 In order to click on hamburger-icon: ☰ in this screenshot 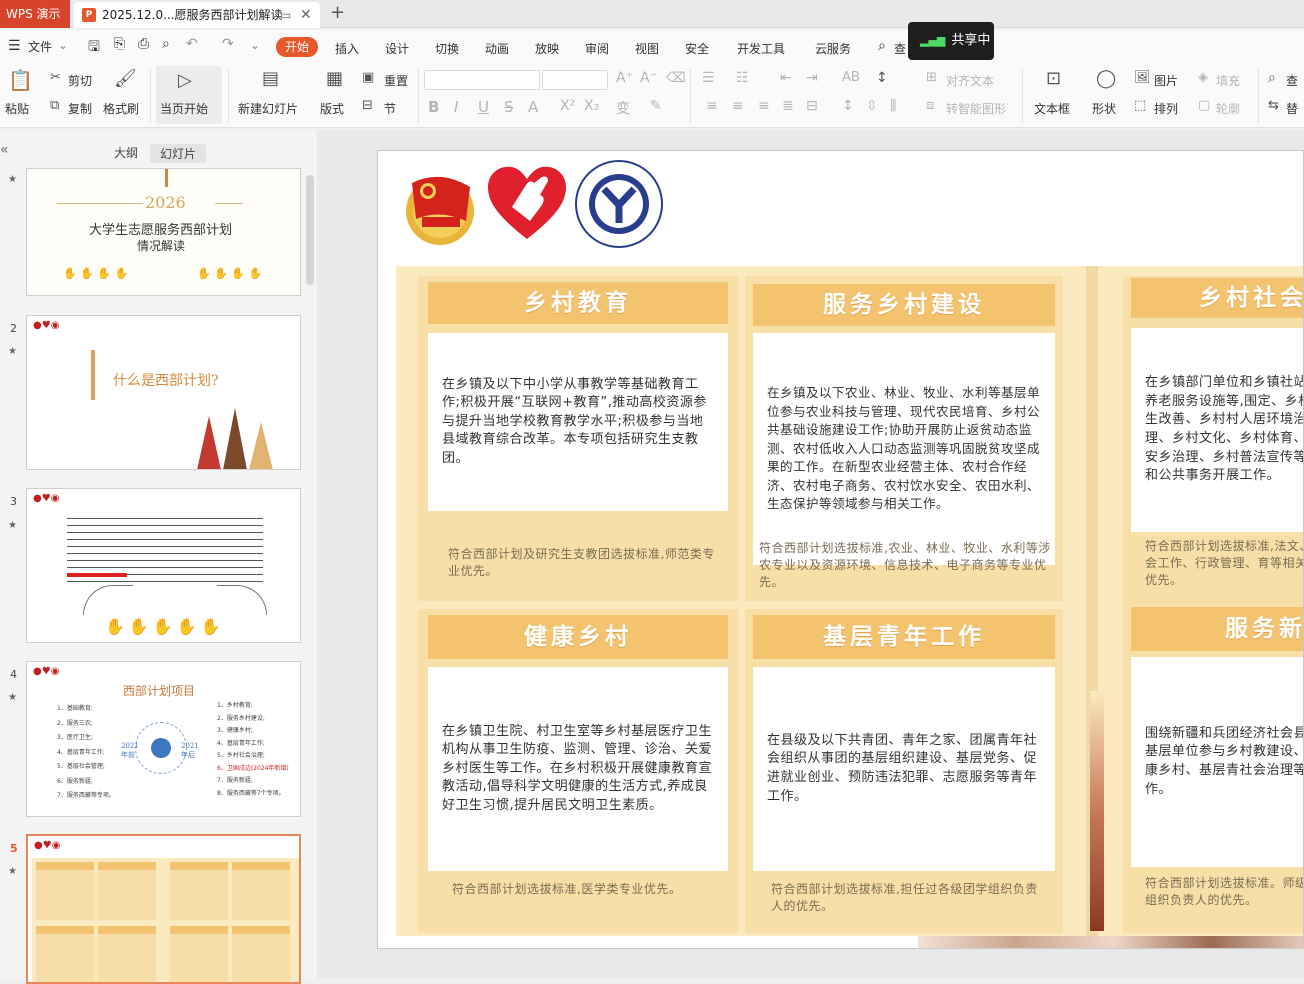, I will do `click(14, 46)`.